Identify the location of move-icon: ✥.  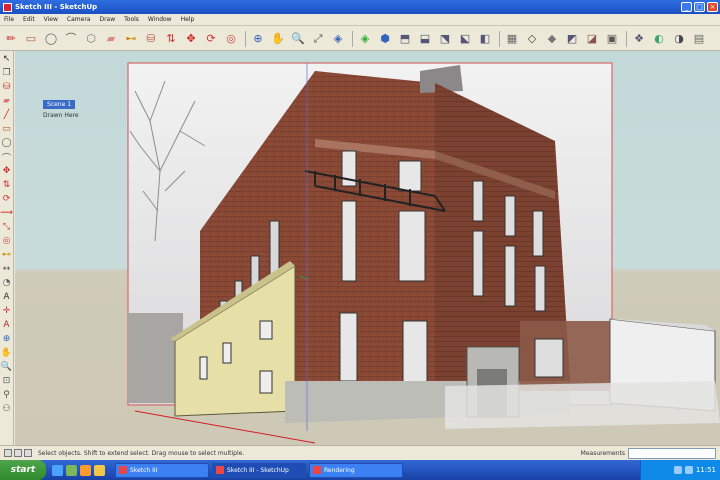
(191, 39).